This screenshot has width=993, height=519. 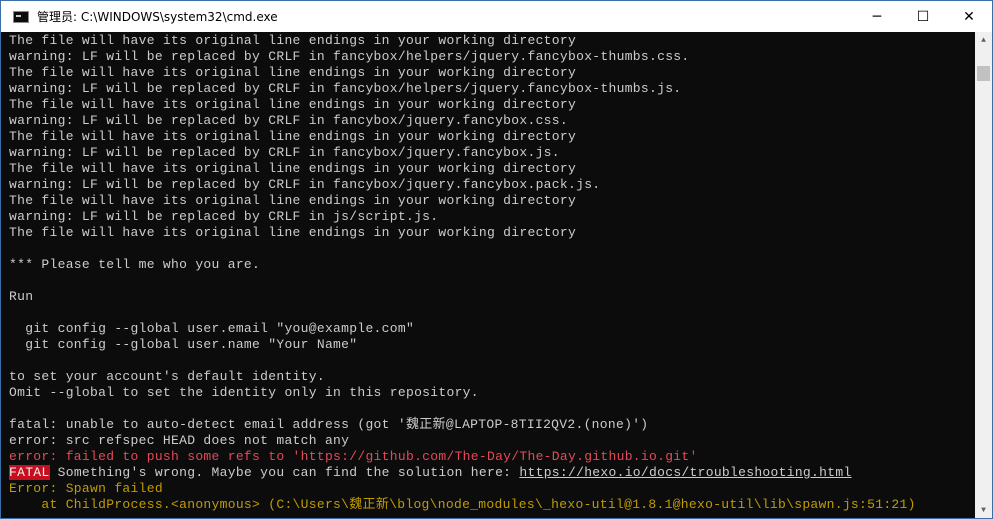 I want to click on title-bar: 管理员: C:\WINDOWS\system32\cmd.exe ─ ☐ ✕, so click(x=496, y=16).